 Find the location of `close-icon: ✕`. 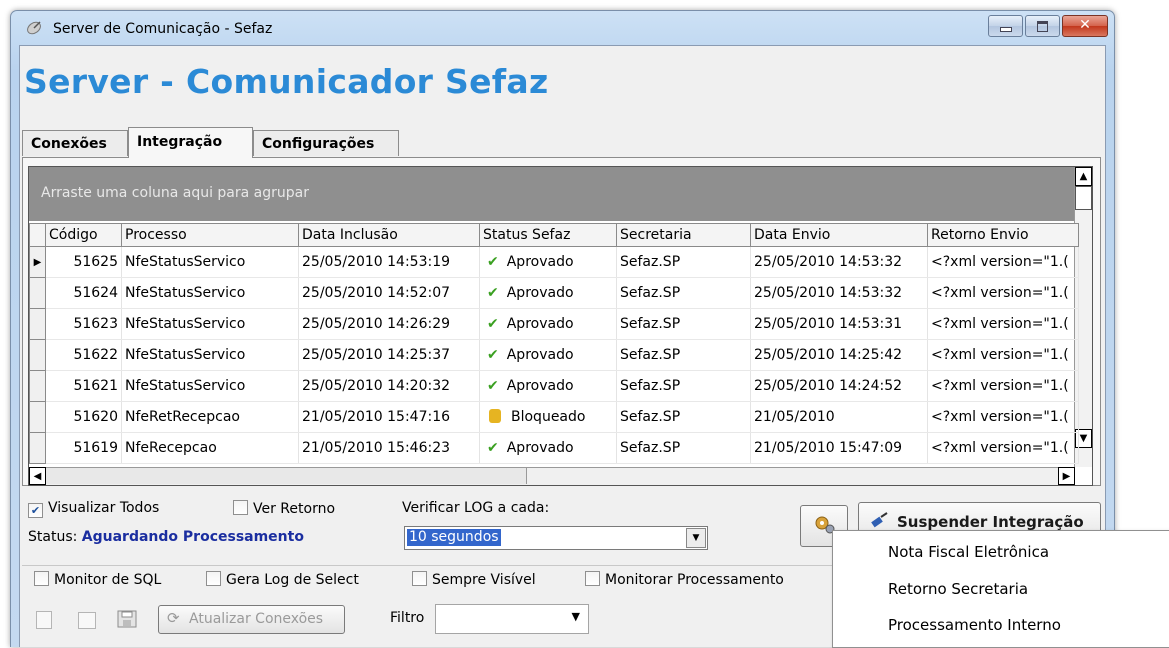

close-icon: ✕ is located at coordinates (1085, 25).